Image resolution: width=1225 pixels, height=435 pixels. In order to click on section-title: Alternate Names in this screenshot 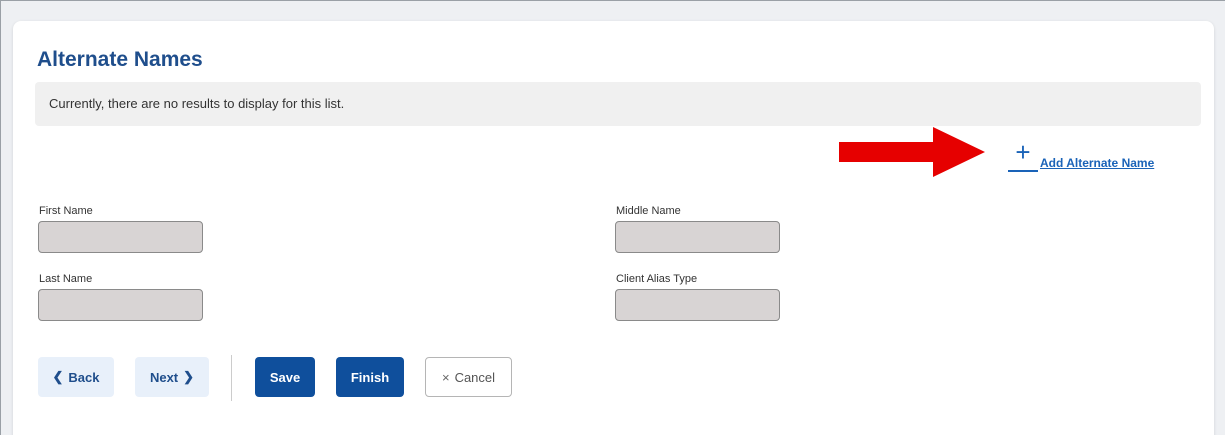, I will do `click(120, 59)`.